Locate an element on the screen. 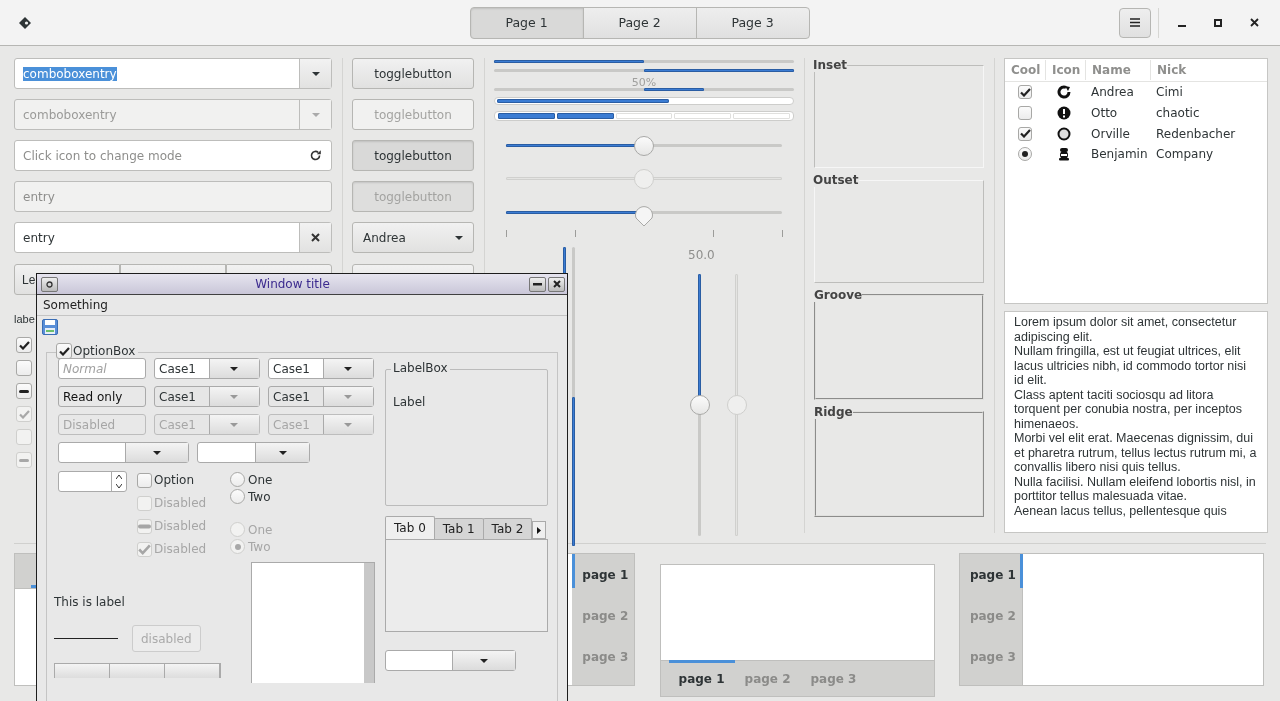 This screenshot has height=701, width=1280. checkbox-label: Option is located at coordinates (174, 480).